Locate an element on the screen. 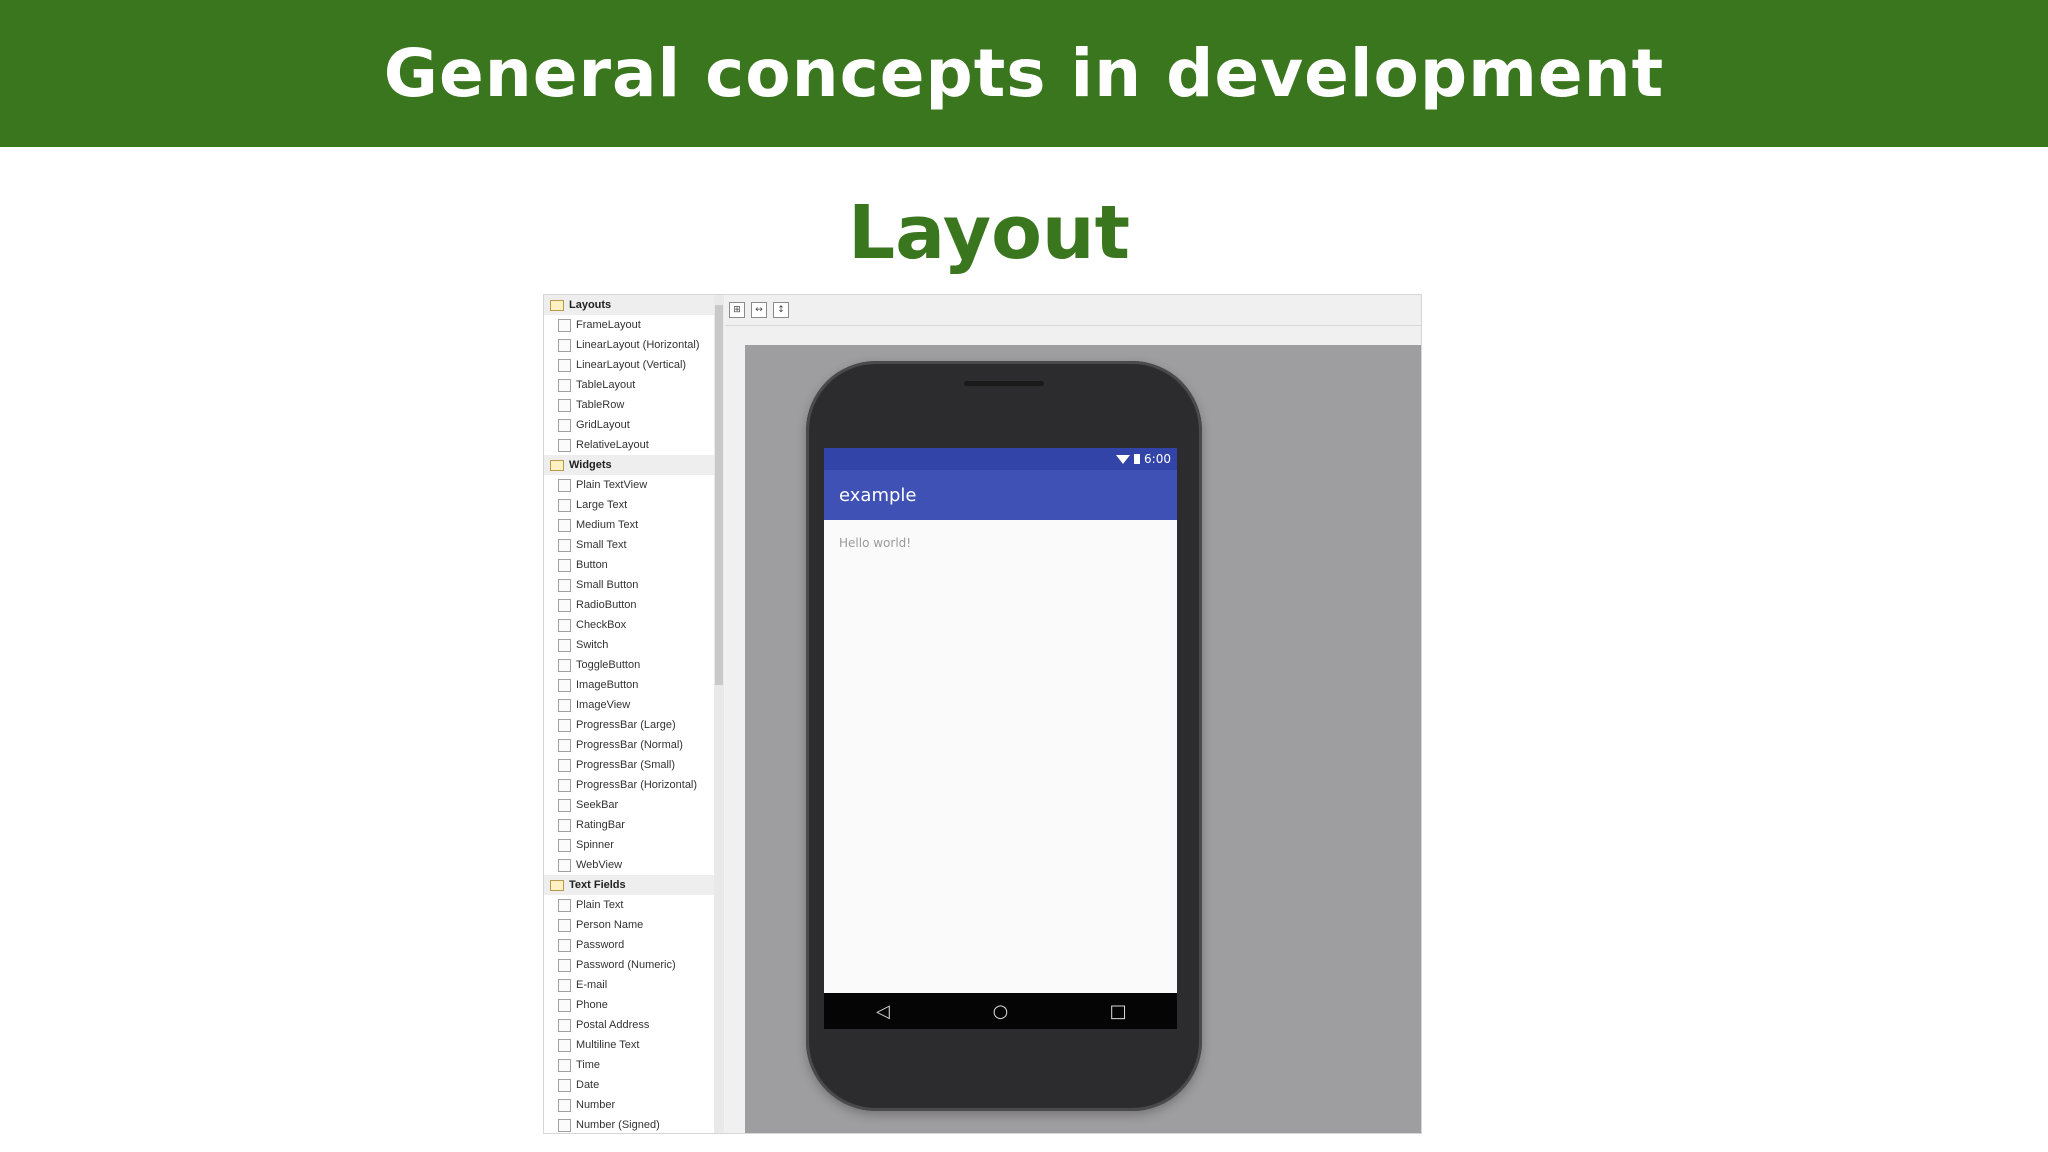 The width and height of the screenshot is (2048, 1152). image-view-icon is located at coordinates (564, 705).